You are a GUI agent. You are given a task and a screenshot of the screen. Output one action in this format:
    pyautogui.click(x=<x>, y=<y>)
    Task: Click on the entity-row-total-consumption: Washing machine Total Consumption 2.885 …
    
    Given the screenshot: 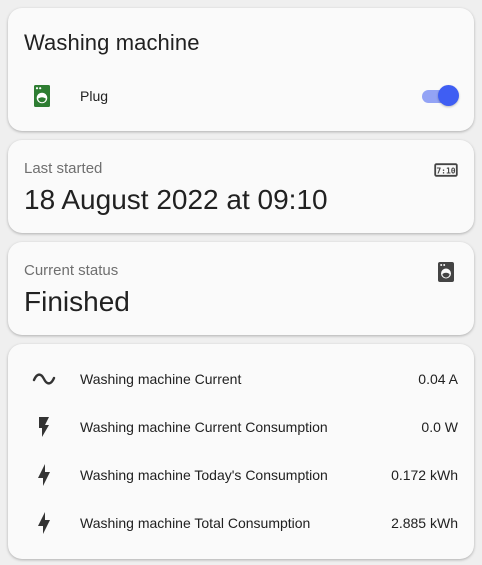 What is the action you would take?
    pyautogui.click(x=241, y=523)
    